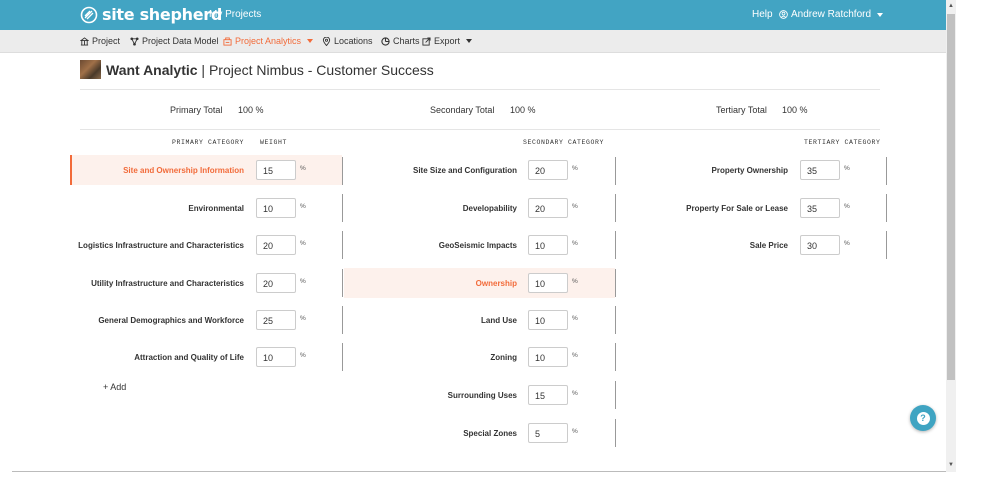  I want to click on nav-project-analytics: Project Analytics, so click(268, 41).